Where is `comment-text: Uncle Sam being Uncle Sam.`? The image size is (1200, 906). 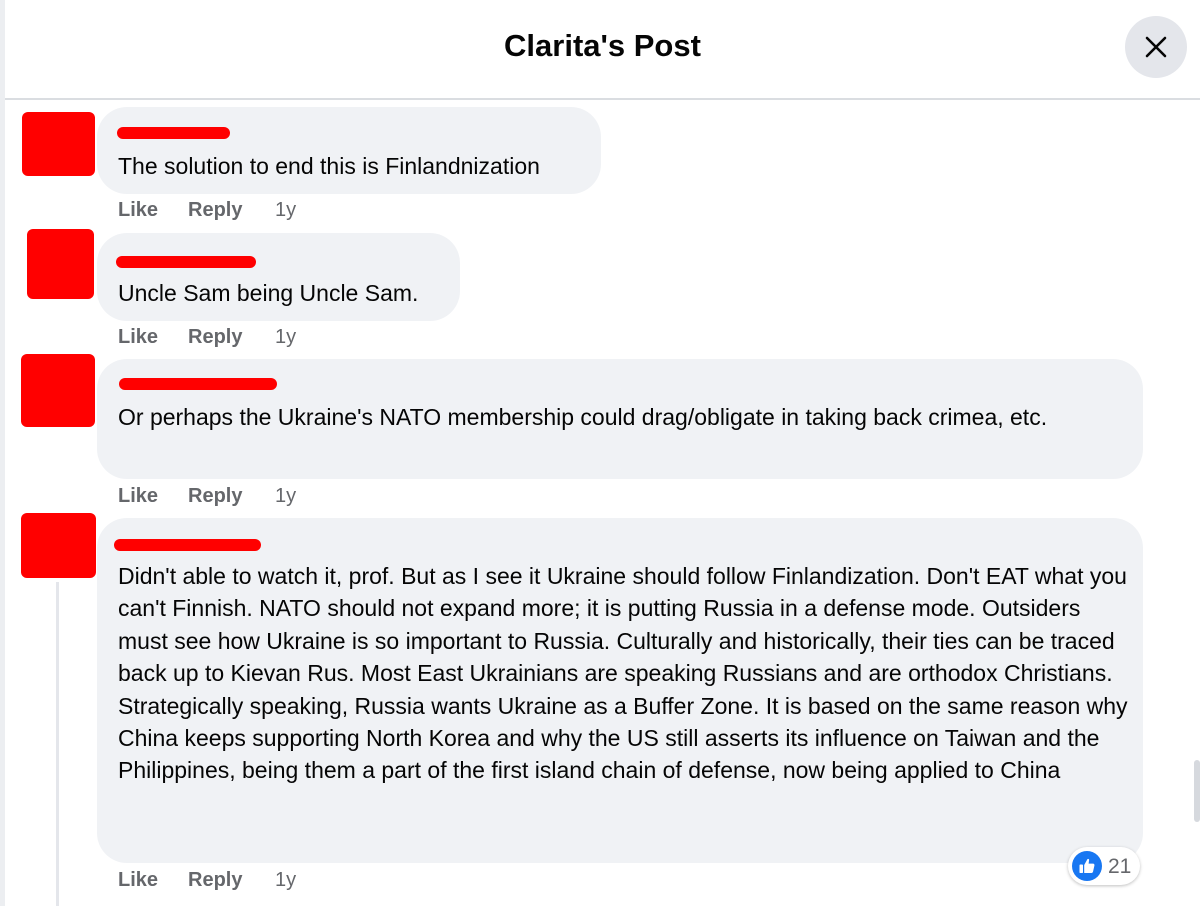 comment-text: Uncle Sam being Uncle Sam. is located at coordinates (268, 293).